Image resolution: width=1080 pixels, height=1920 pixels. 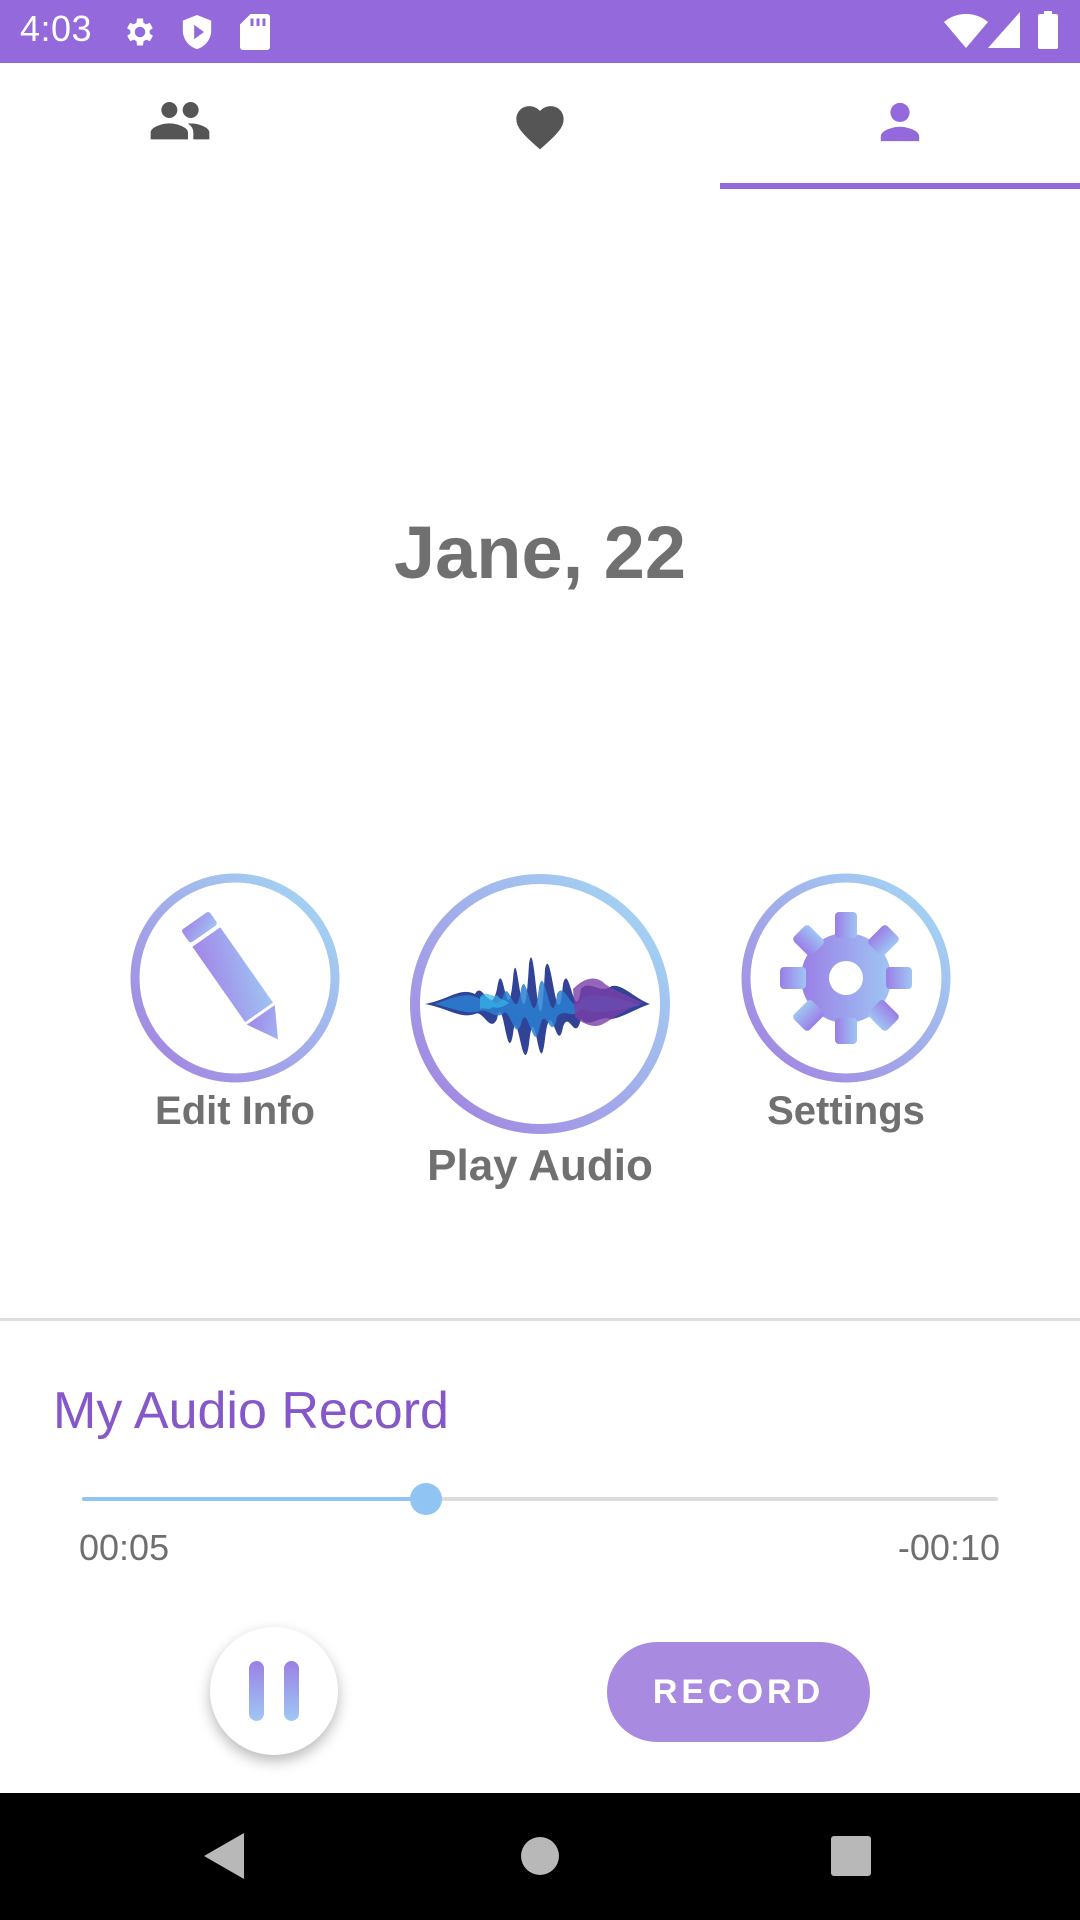 What do you see at coordinates (900, 186) in the screenshot?
I see `tab-indicator` at bounding box center [900, 186].